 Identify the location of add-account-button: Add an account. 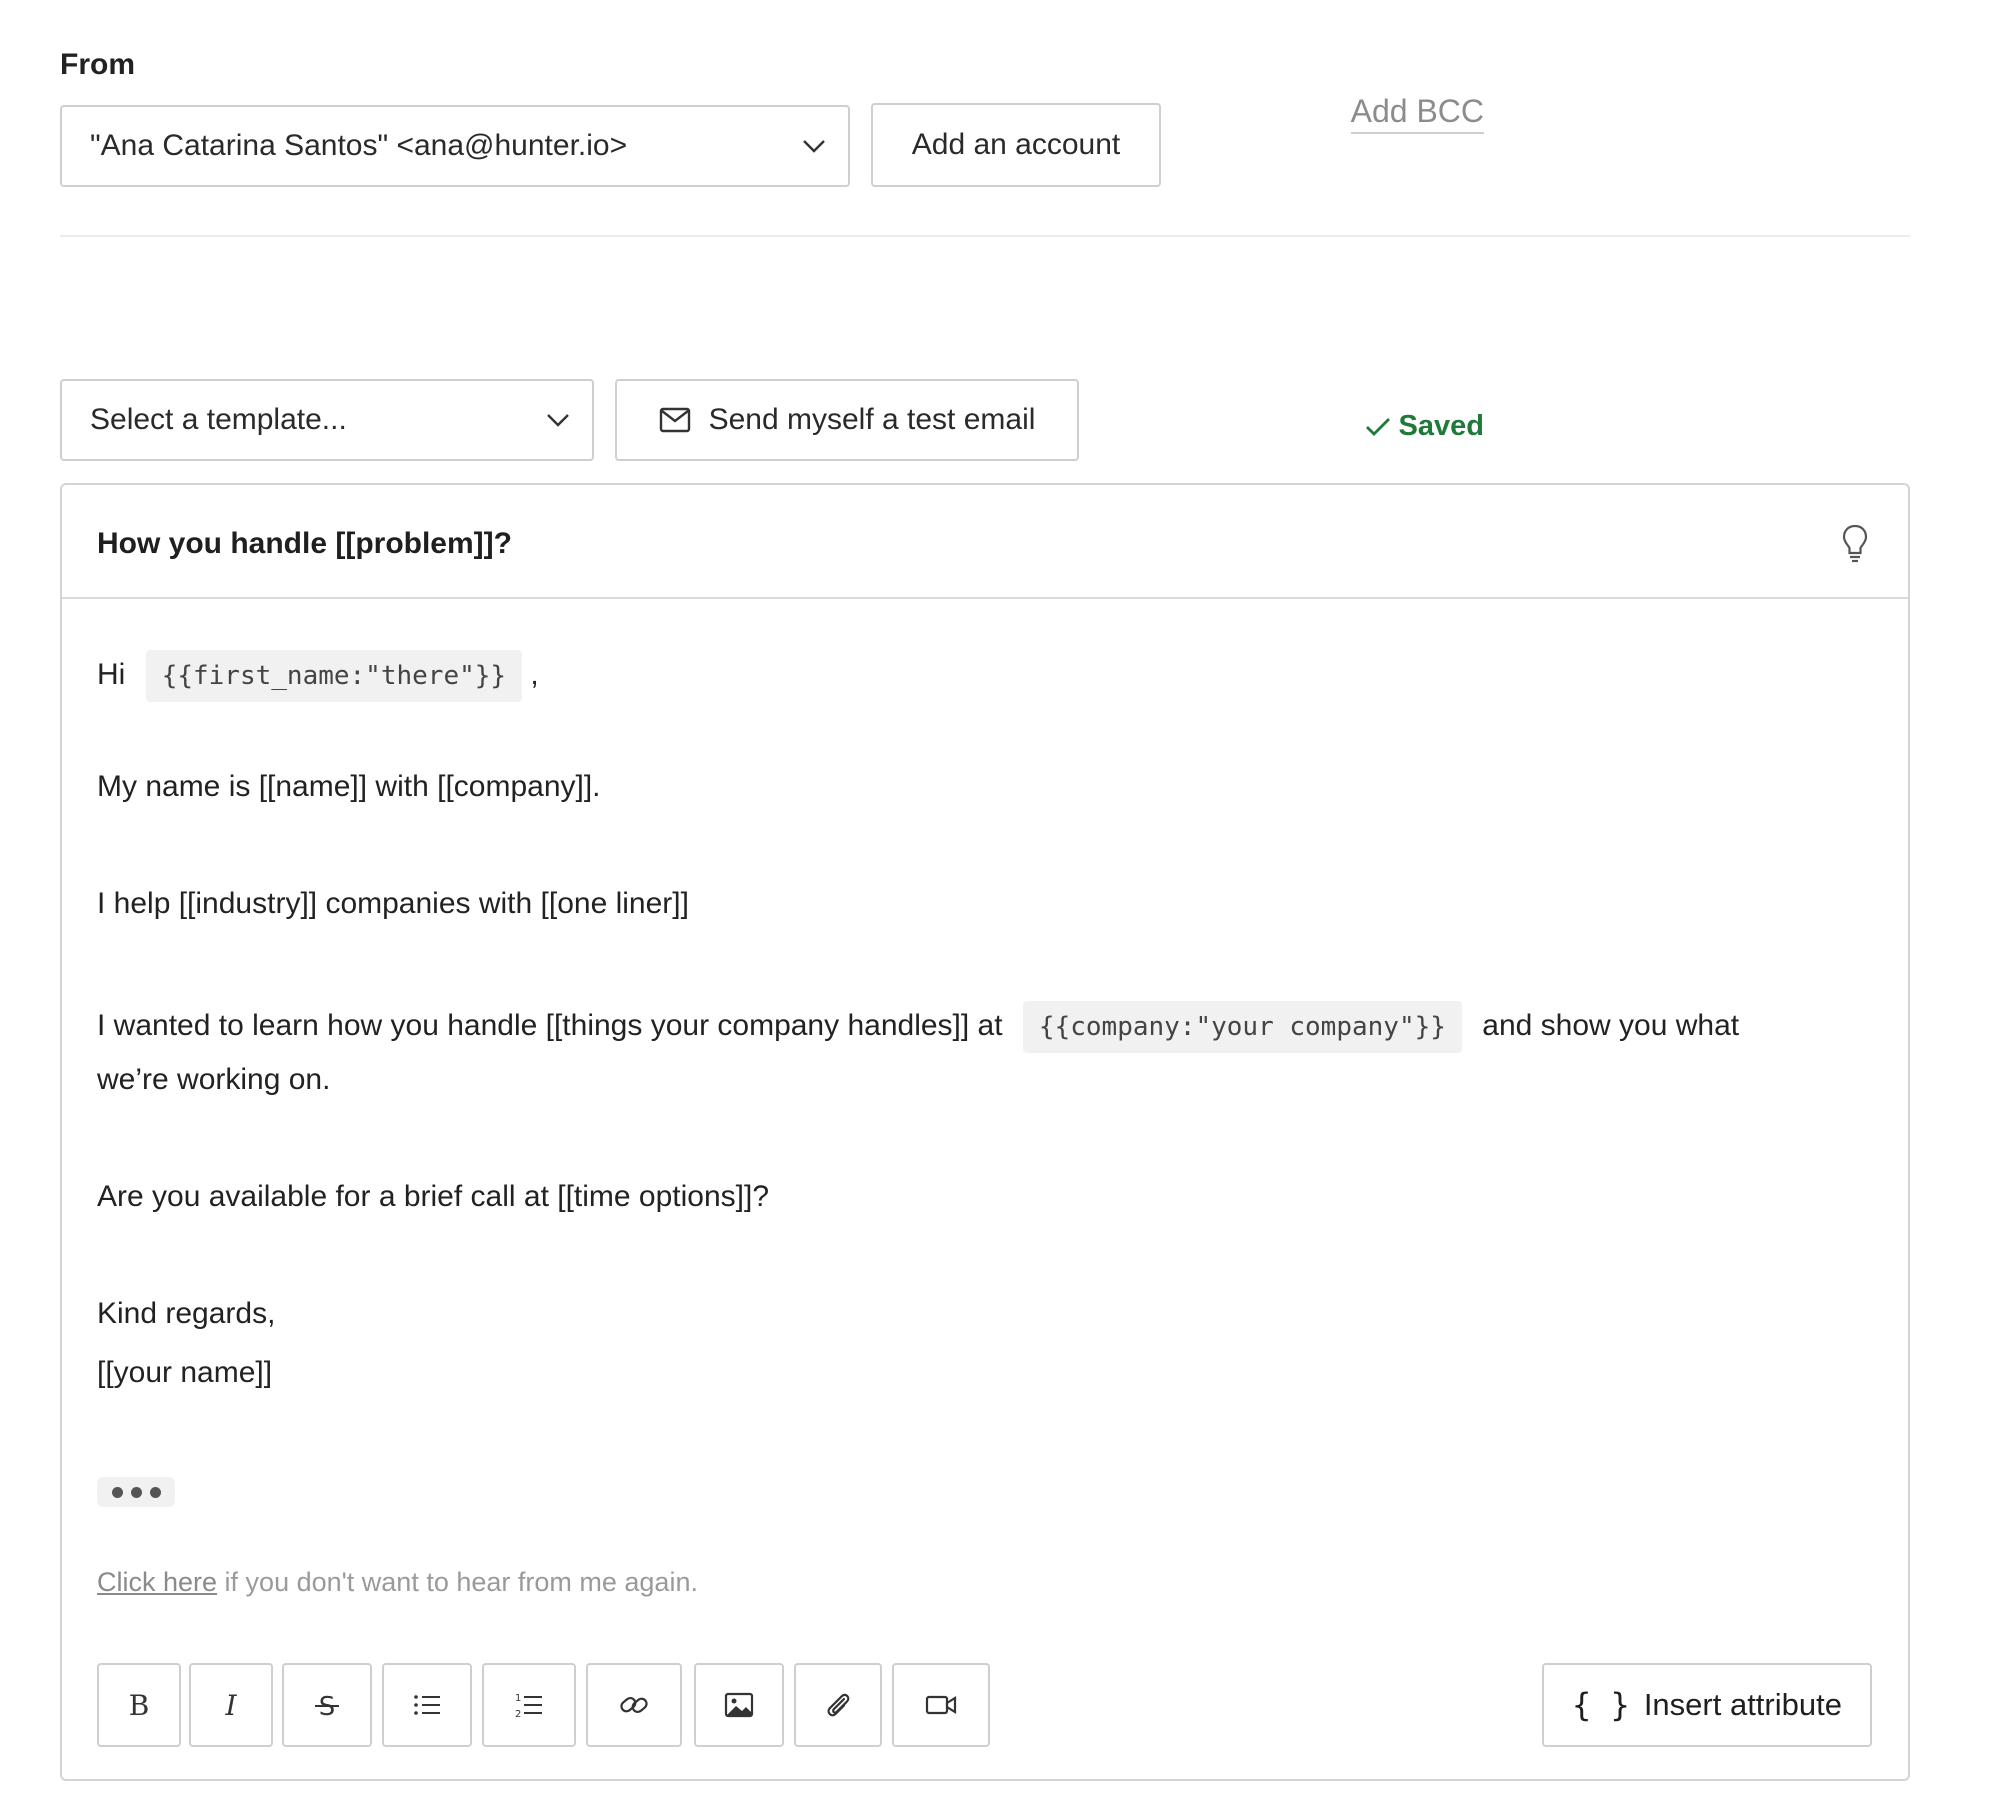
(1016, 145).